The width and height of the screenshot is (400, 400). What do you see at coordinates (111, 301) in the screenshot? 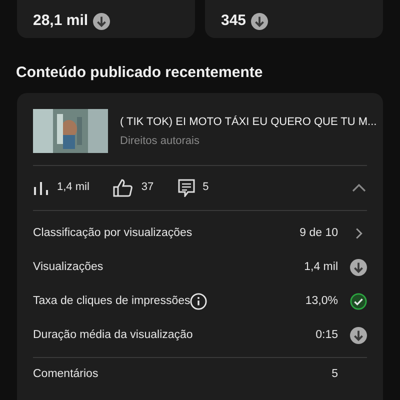
I see `metric-label: Taxa de cliques de impressões` at bounding box center [111, 301].